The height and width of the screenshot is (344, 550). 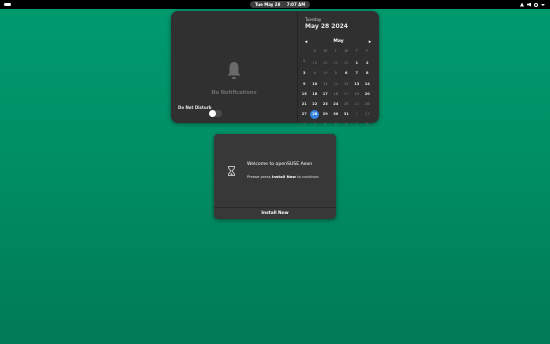 What do you see at coordinates (304, 84) in the screenshot?
I see `calendar-day: 9` at bounding box center [304, 84].